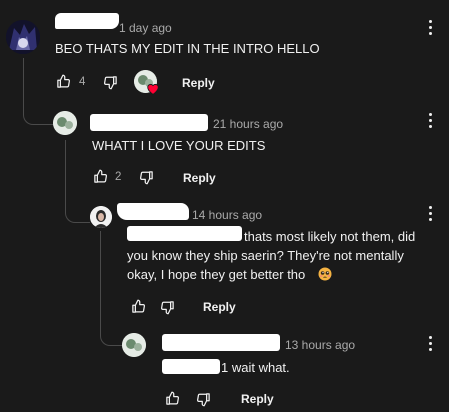 This screenshot has height=412, width=449. Describe the element at coordinates (118, 177) in the screenshot. I see `like-count: 2` at that location.